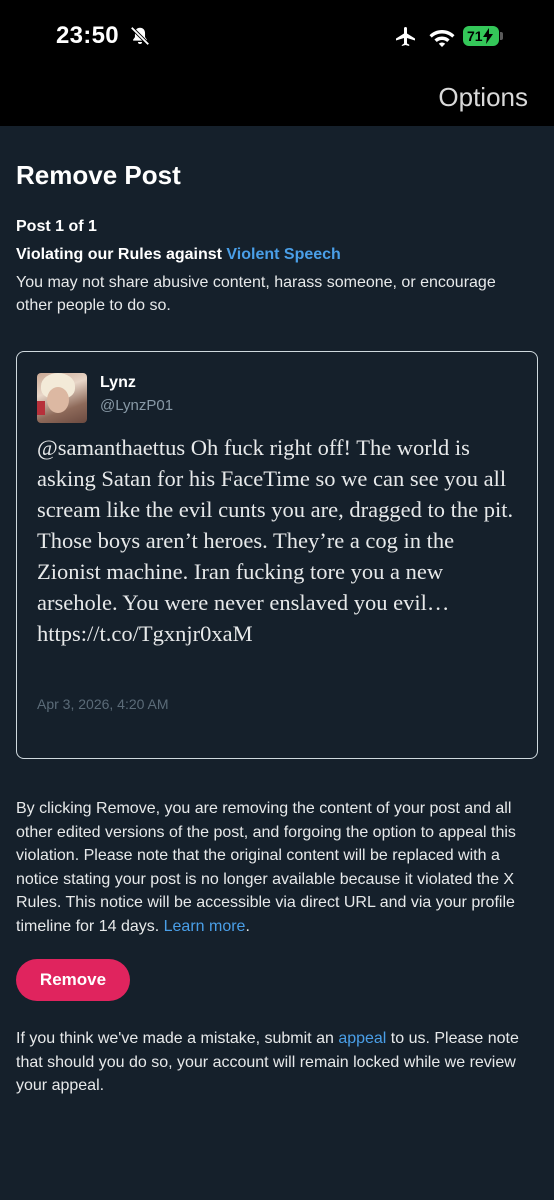 This screenshot has height=1200, width=554. What do you see at coordinates (405, 36) in the screenshot?
I see `airplane-icon` at bounding box center [405, 36].